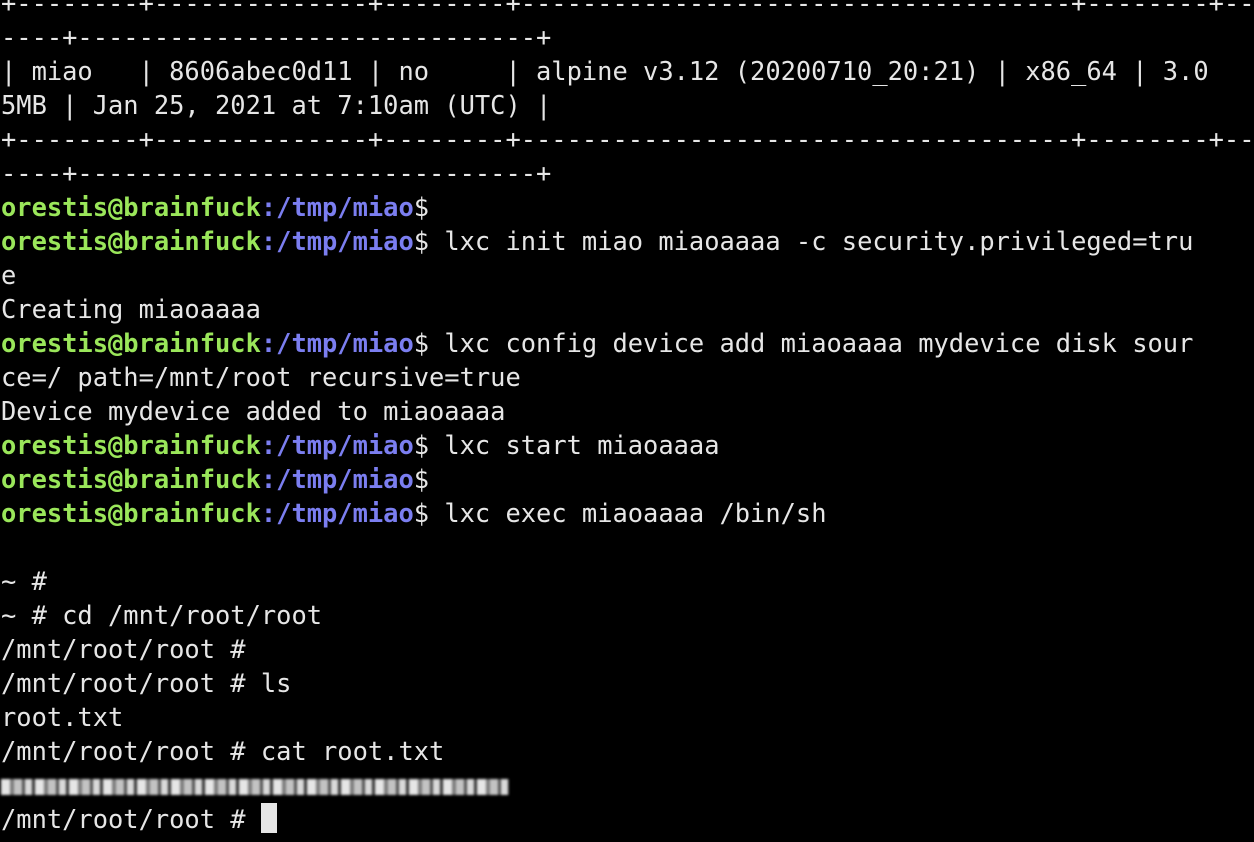 This screenshot has width=1254, height=842. Describe the element at coordinates (24, 581) in the screenshot. I see `shell-line: ~ #` at that location.